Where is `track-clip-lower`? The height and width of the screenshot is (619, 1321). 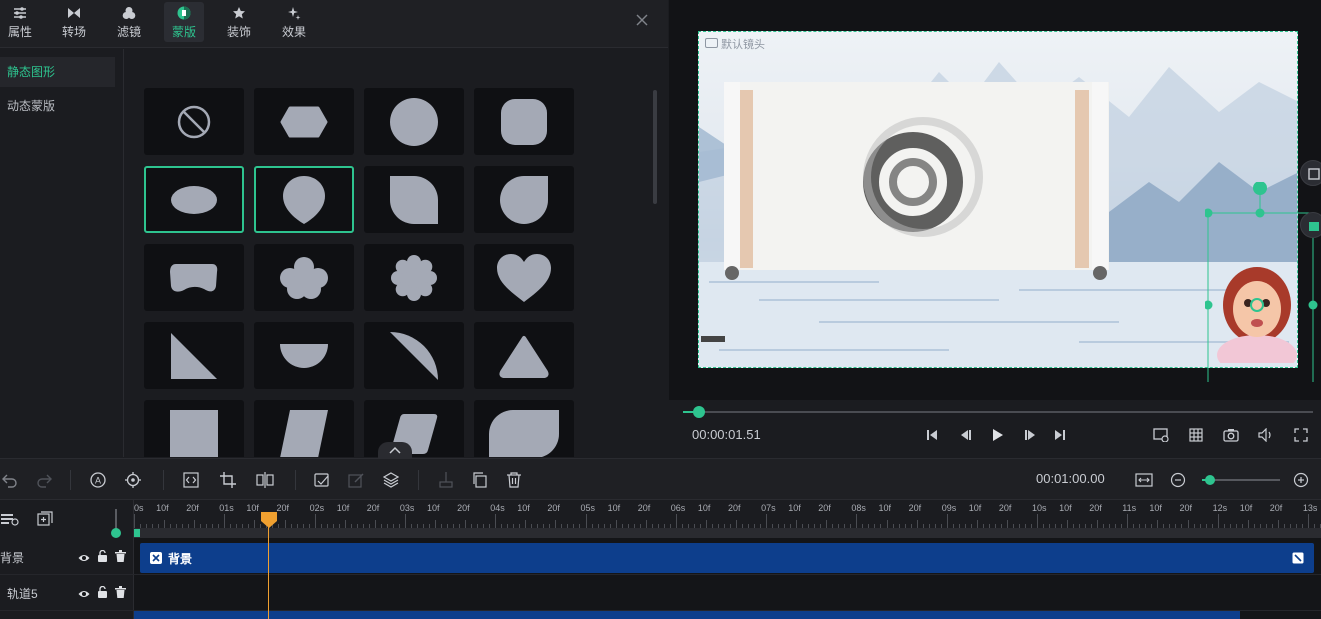 track-clip-lower is located at coordinates (687, 615).